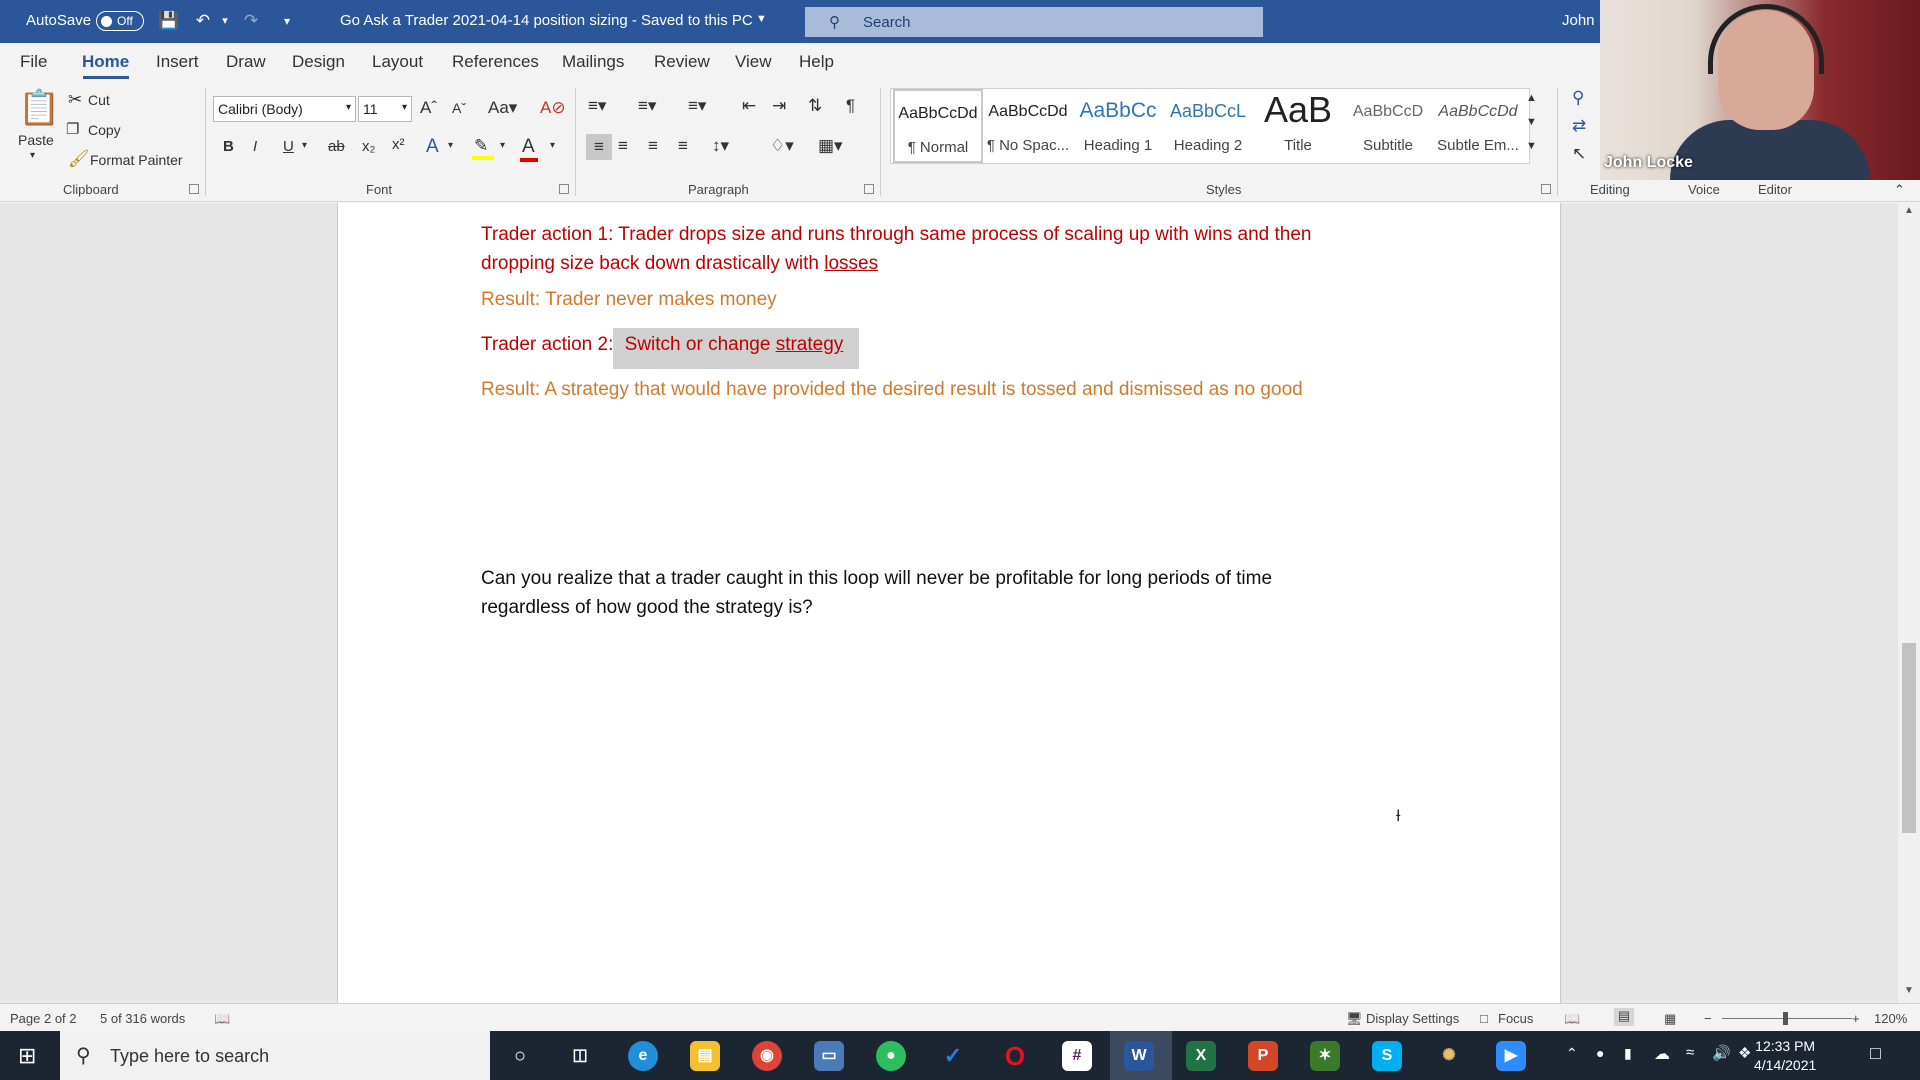 The height and width of the screenshot is (1080, 1920). Describe the element at coordinates (287, 21) in the screenshot. I see `customize-toolbar-icon: ▾` at that location.